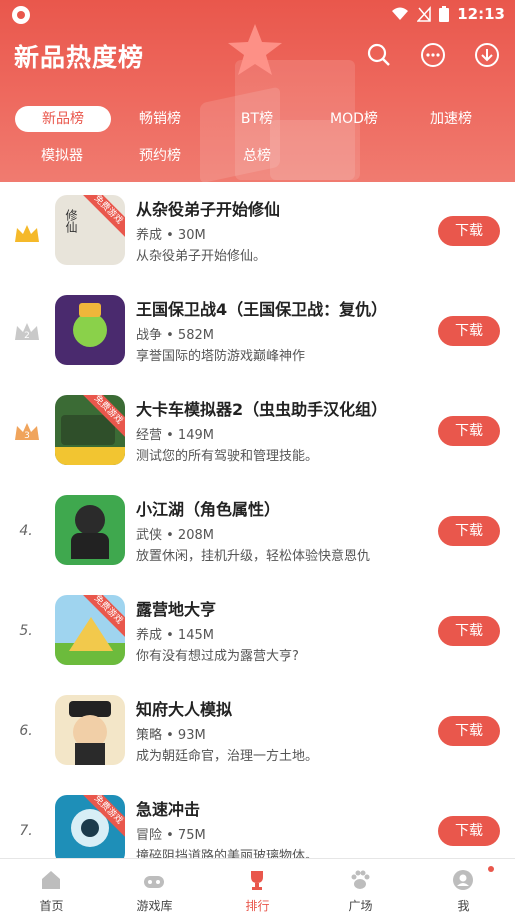 This screenshot has height=917, width=515. Describe the element at coordinates (175, 335) in the screenshot. I see `app-meta: 战争 • 582M` at that location.